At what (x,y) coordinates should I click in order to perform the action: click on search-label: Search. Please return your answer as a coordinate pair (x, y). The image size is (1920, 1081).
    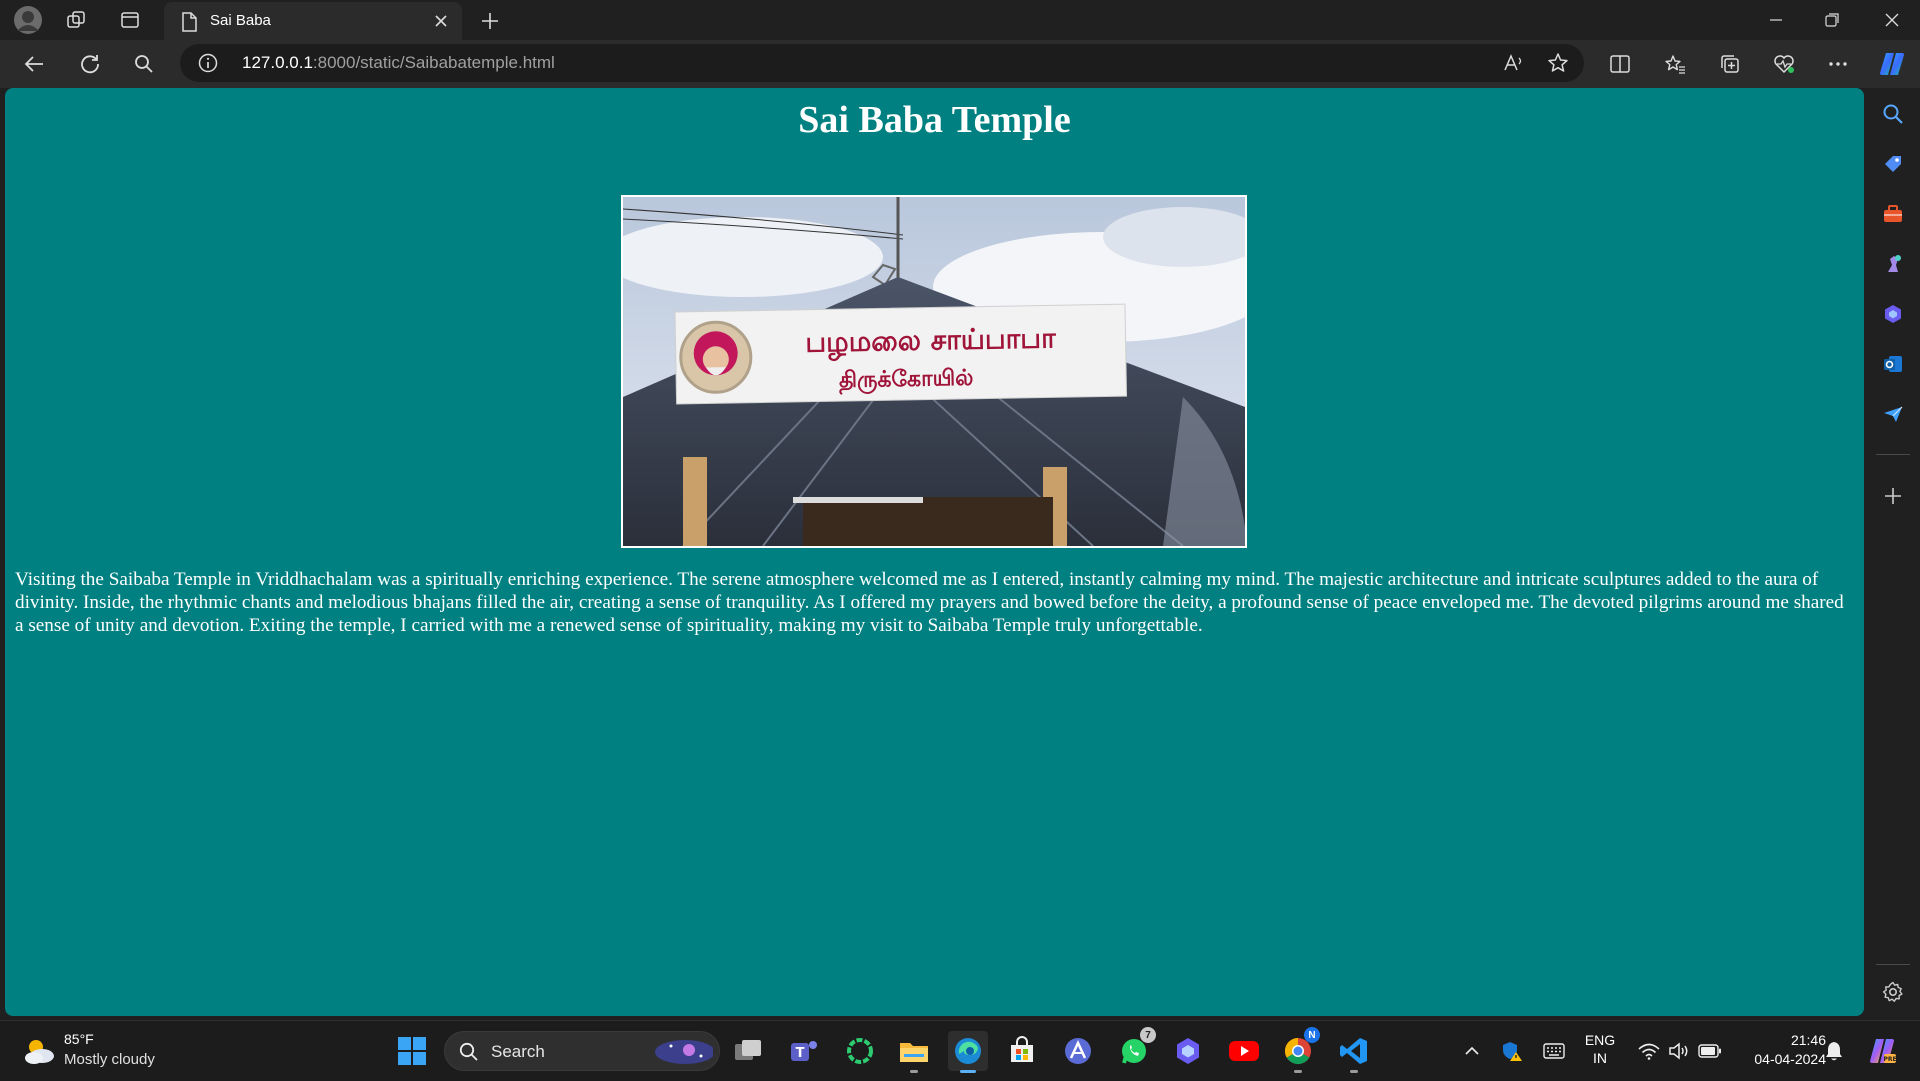
    Looking at the image, I should click on (518, 1051).